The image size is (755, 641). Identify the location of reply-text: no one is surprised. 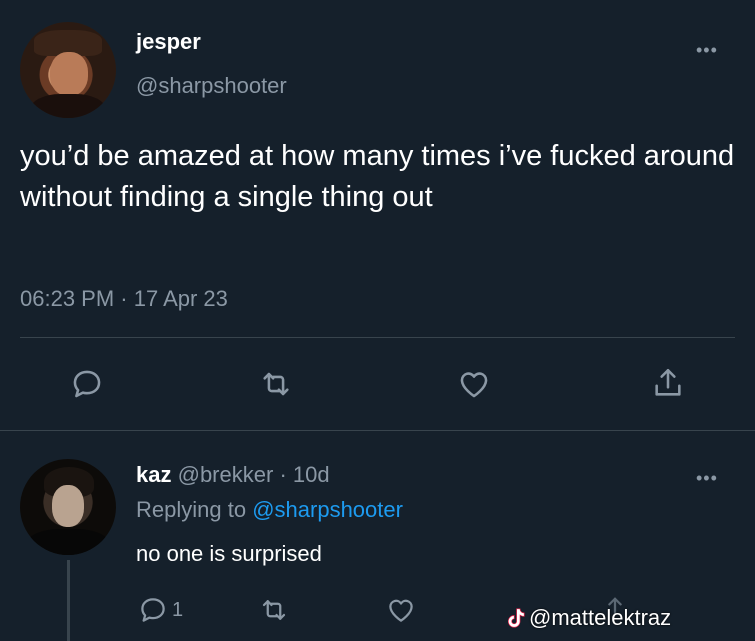
(229, 553).